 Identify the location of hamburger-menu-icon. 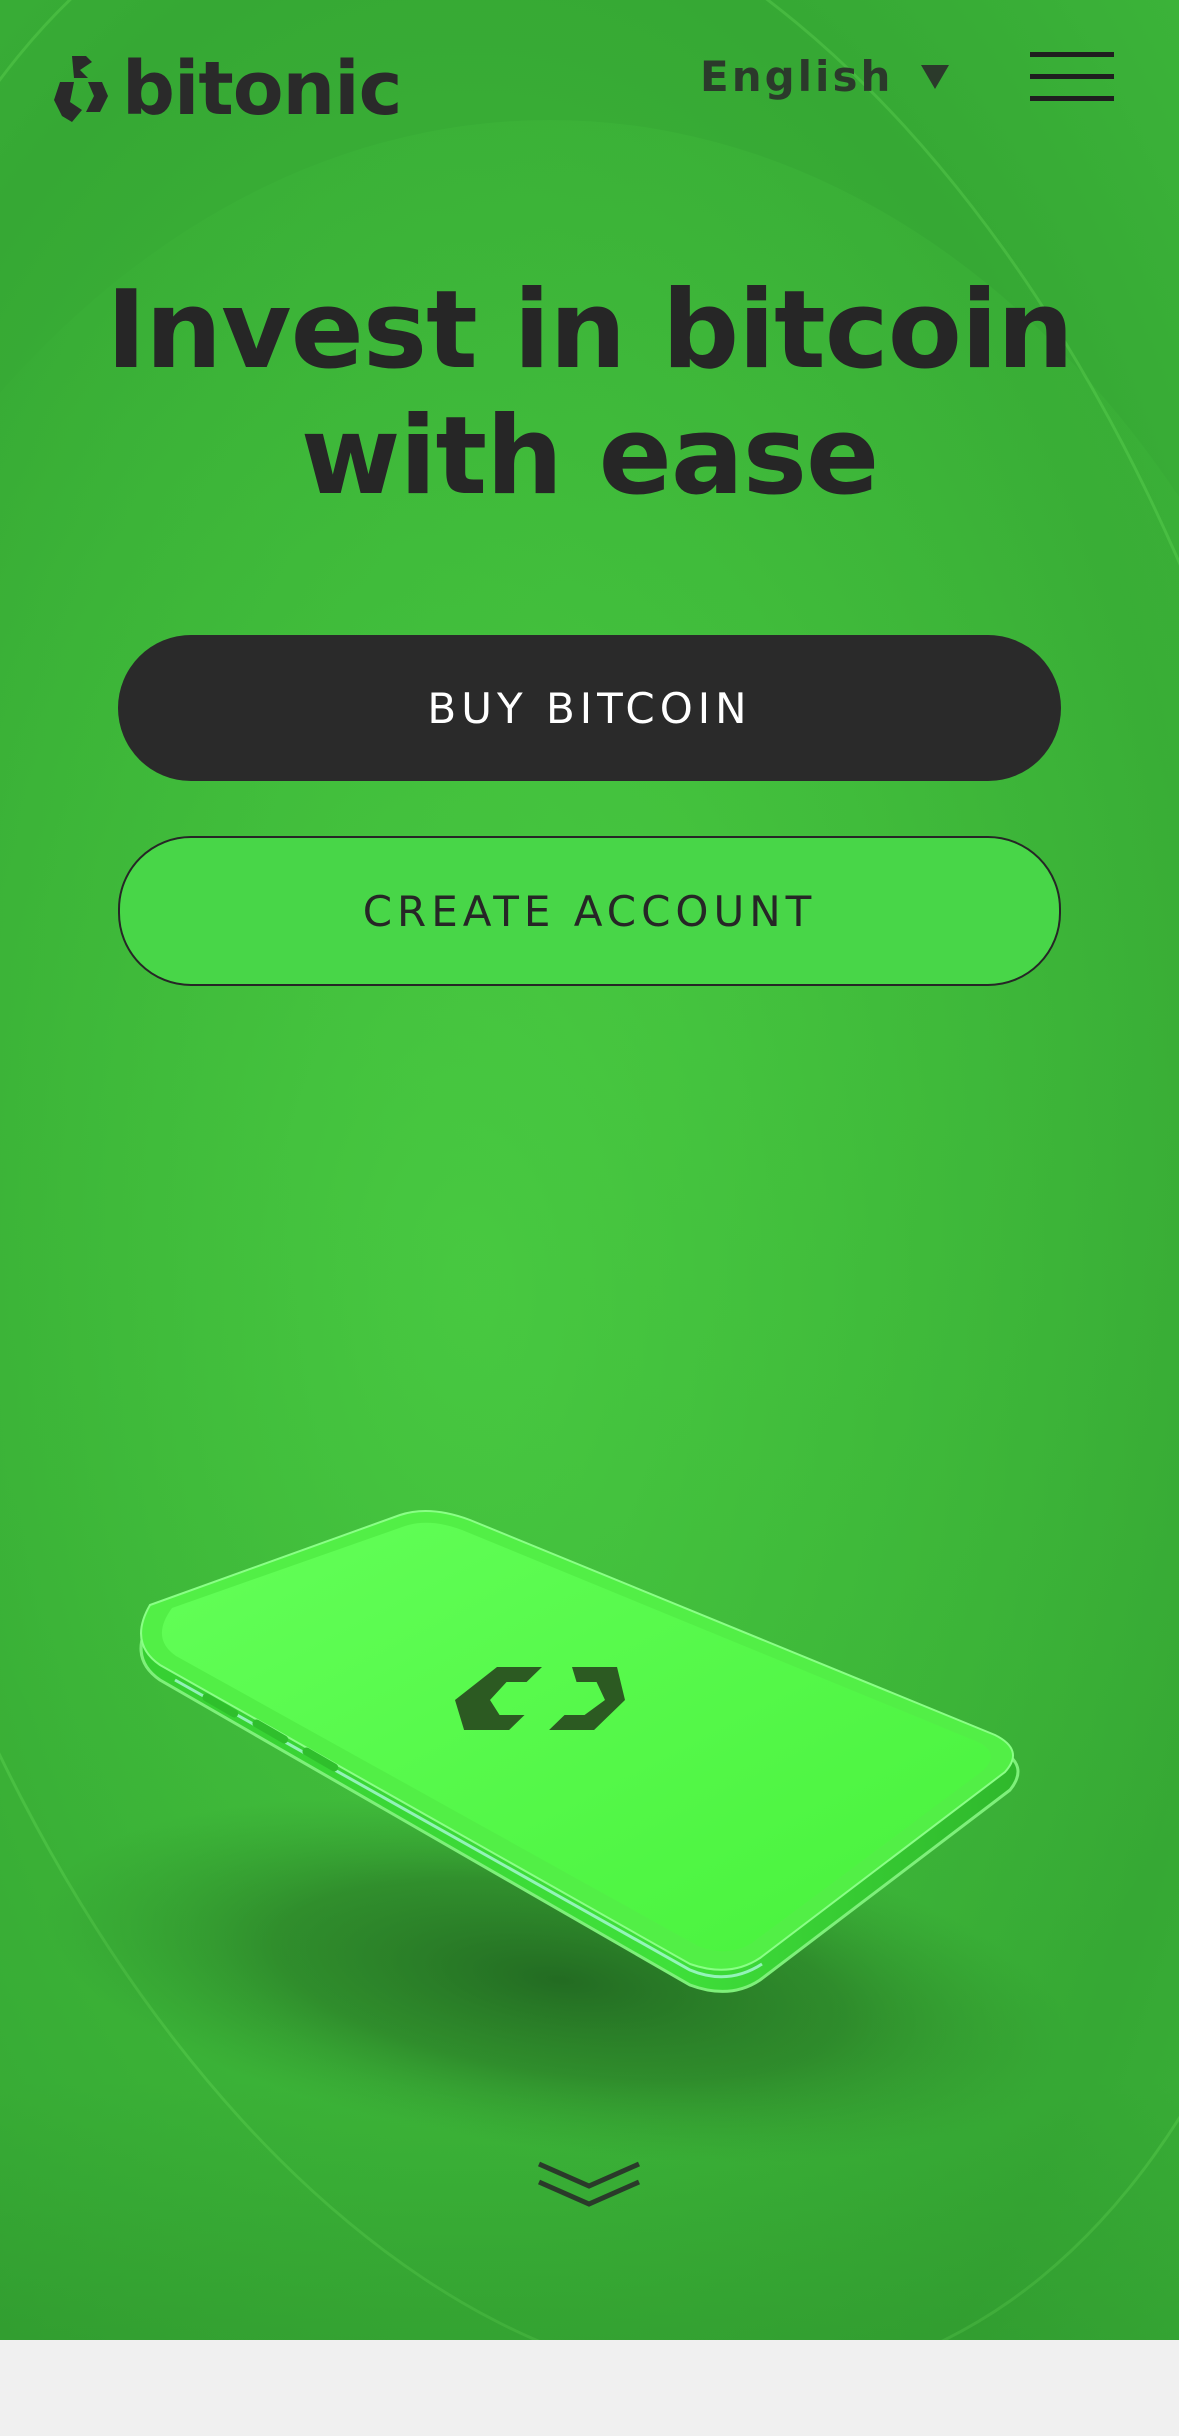
(1072, 78).